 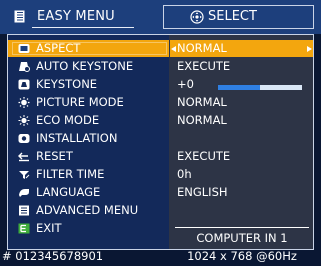 I want to click on menu-item-reset: RESET, so click(x=88, y=156).